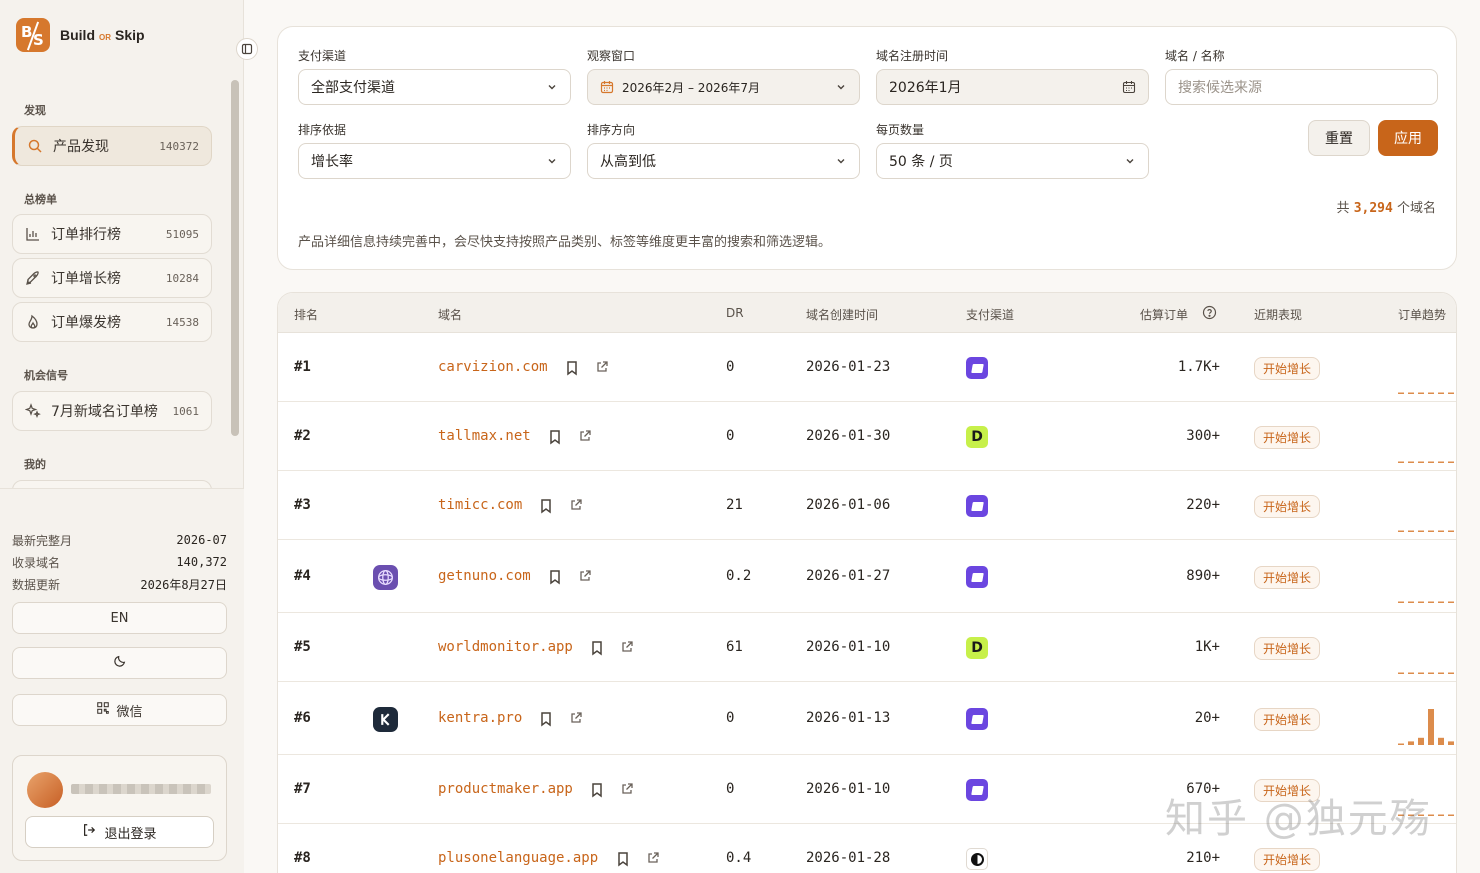 This screenshot has width=1480, height=873. I want to click on logout-button: 退出登录, so click(119, 832).